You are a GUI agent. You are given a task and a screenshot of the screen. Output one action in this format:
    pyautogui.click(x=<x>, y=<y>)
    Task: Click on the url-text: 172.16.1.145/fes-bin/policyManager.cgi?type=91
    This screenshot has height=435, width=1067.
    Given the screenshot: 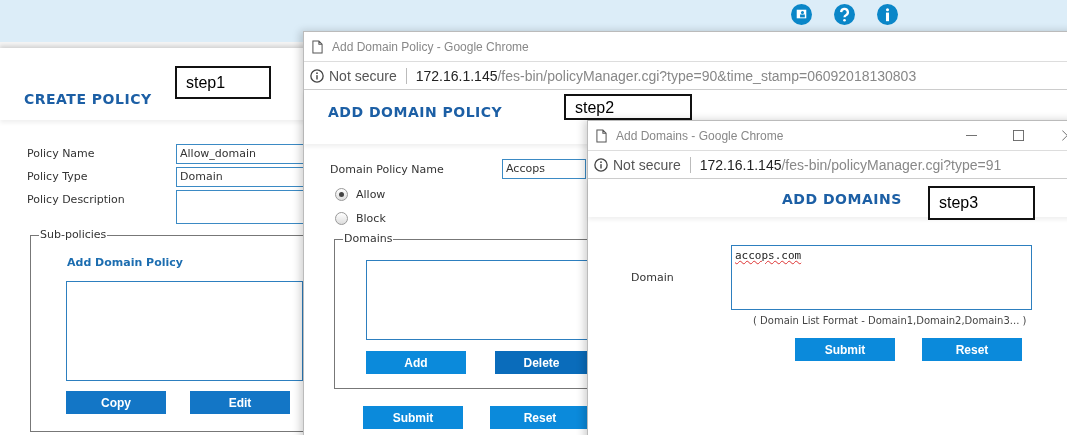 What is the action you would take?
    pyautogui.click(x=850, y=164)
    